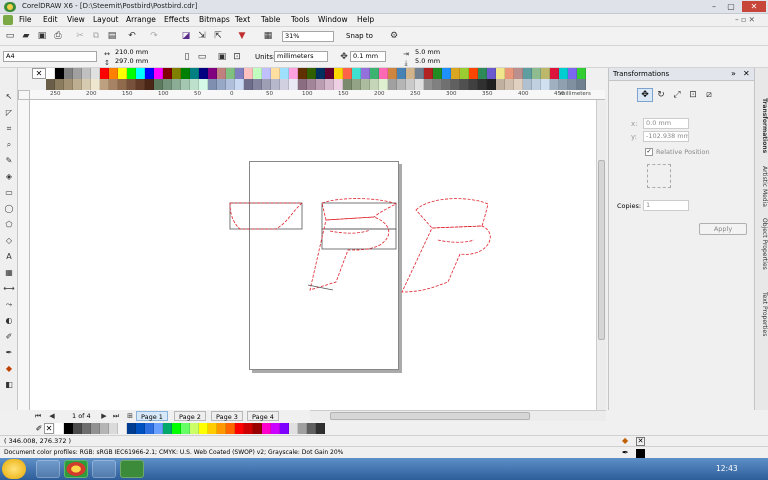 This screenshot has width=768, height=480. What do you see at coordinates (433, 62) in the screenshot?
I see `duplicate-y-field: 5.0 mm` at bounding box center [433, 62].